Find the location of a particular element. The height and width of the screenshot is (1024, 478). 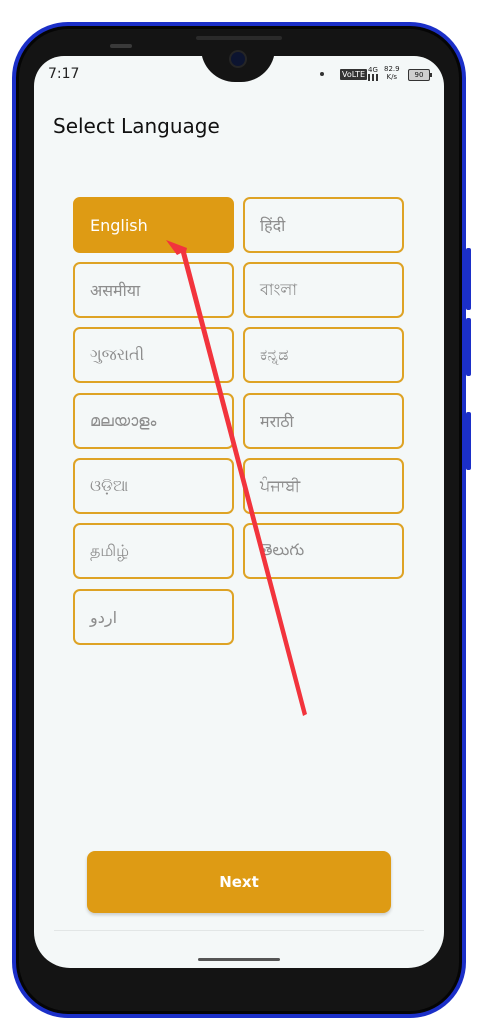

language-kannada: ಕನ್ನಡ is located at coordinates (323, 355).